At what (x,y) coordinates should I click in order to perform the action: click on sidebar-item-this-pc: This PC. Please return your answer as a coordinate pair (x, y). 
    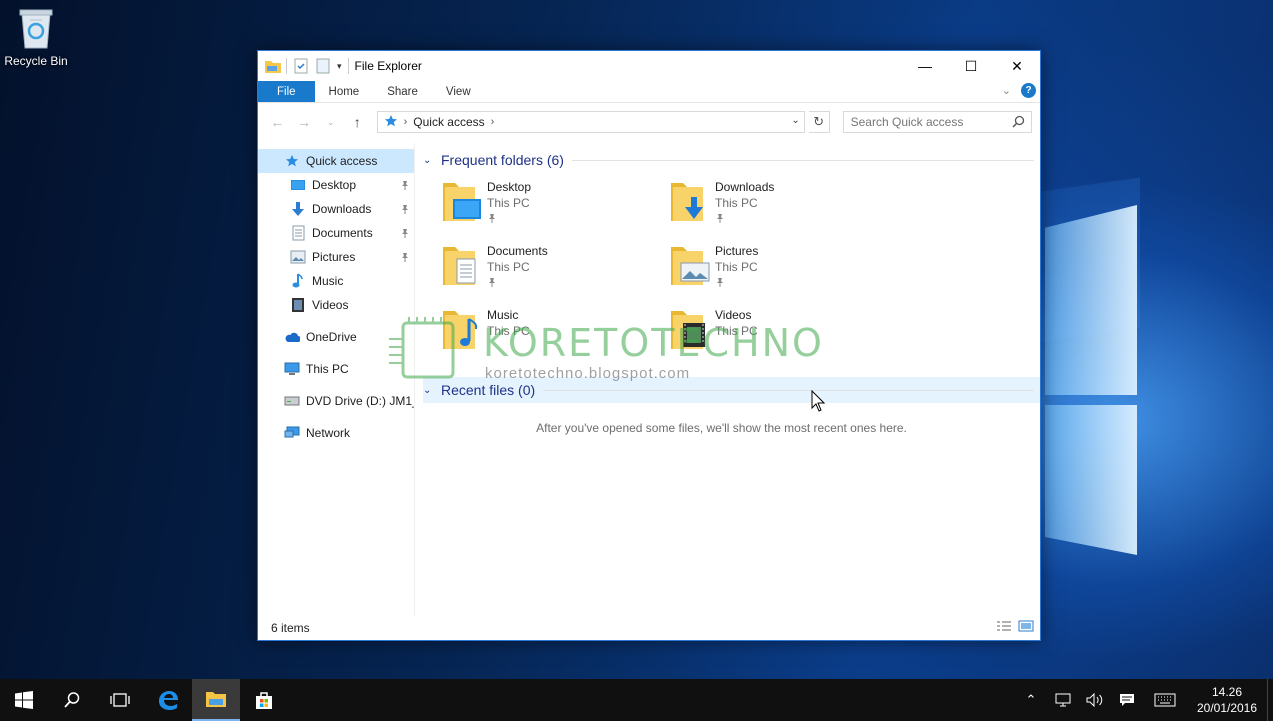
    Looking at the image, I should click on (336, 369).